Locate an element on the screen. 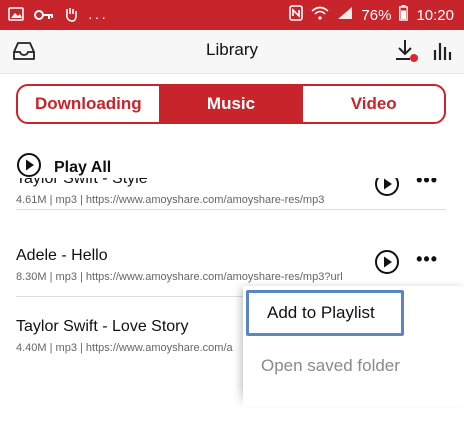  bottom-fade is located at coordinates (232, 414).